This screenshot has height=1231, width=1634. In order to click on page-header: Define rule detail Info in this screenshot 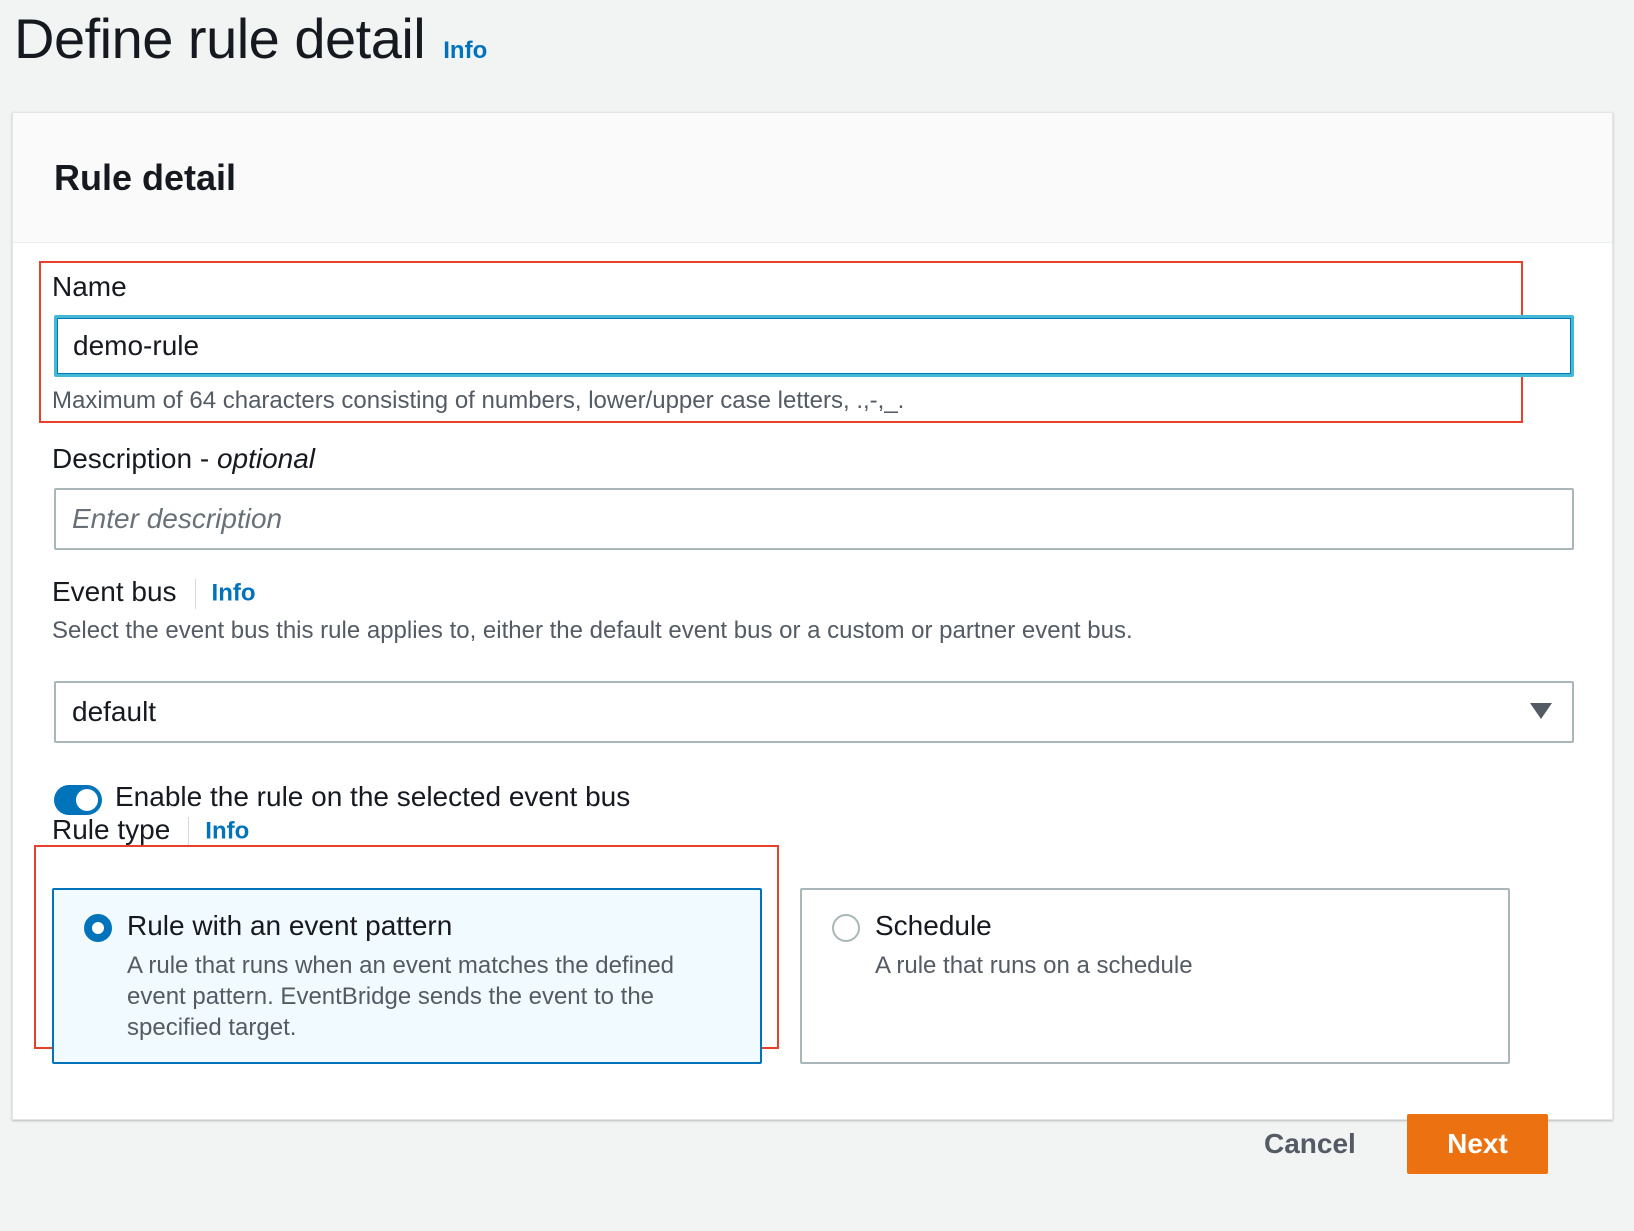, I will do `click(250, 38)`.